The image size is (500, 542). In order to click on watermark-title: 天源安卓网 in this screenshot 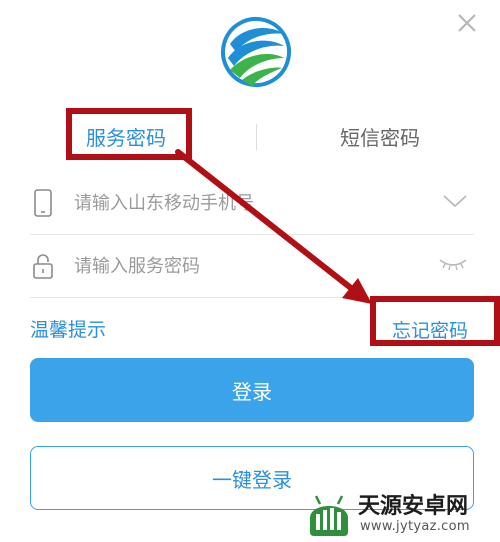, I will do `click(413, 506)`.